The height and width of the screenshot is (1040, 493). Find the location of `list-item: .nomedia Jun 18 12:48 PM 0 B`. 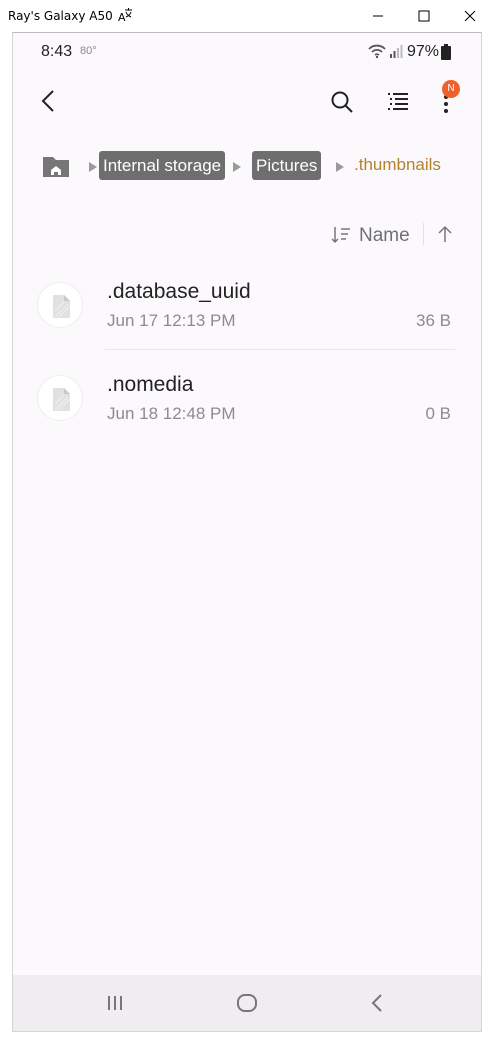

list-item: .nomedia Jun 18 12:48 PM 0 B is located at coordinates (247, 404).